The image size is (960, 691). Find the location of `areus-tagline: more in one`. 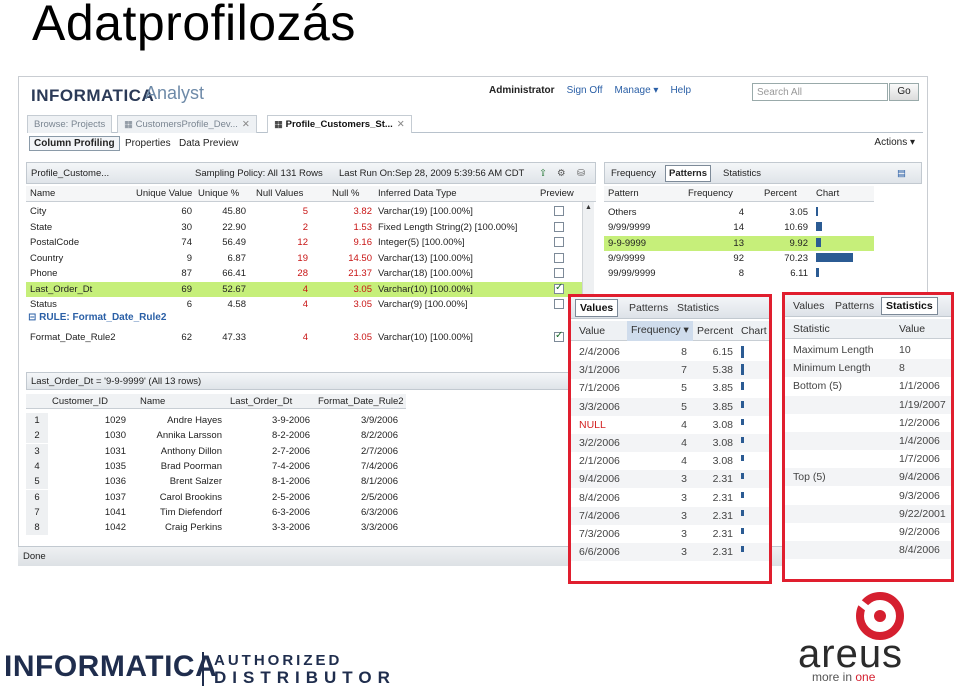

areus-tagline: more in one is located at coordinates (843, 677).